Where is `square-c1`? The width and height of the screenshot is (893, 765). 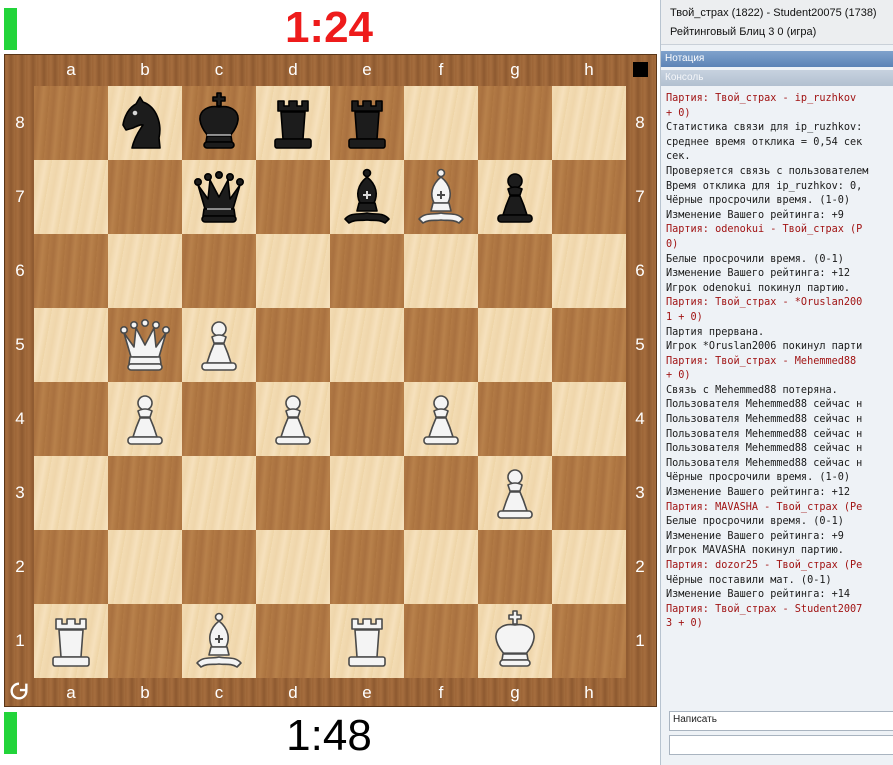 square-c1 is located at coordinates (219, 641).